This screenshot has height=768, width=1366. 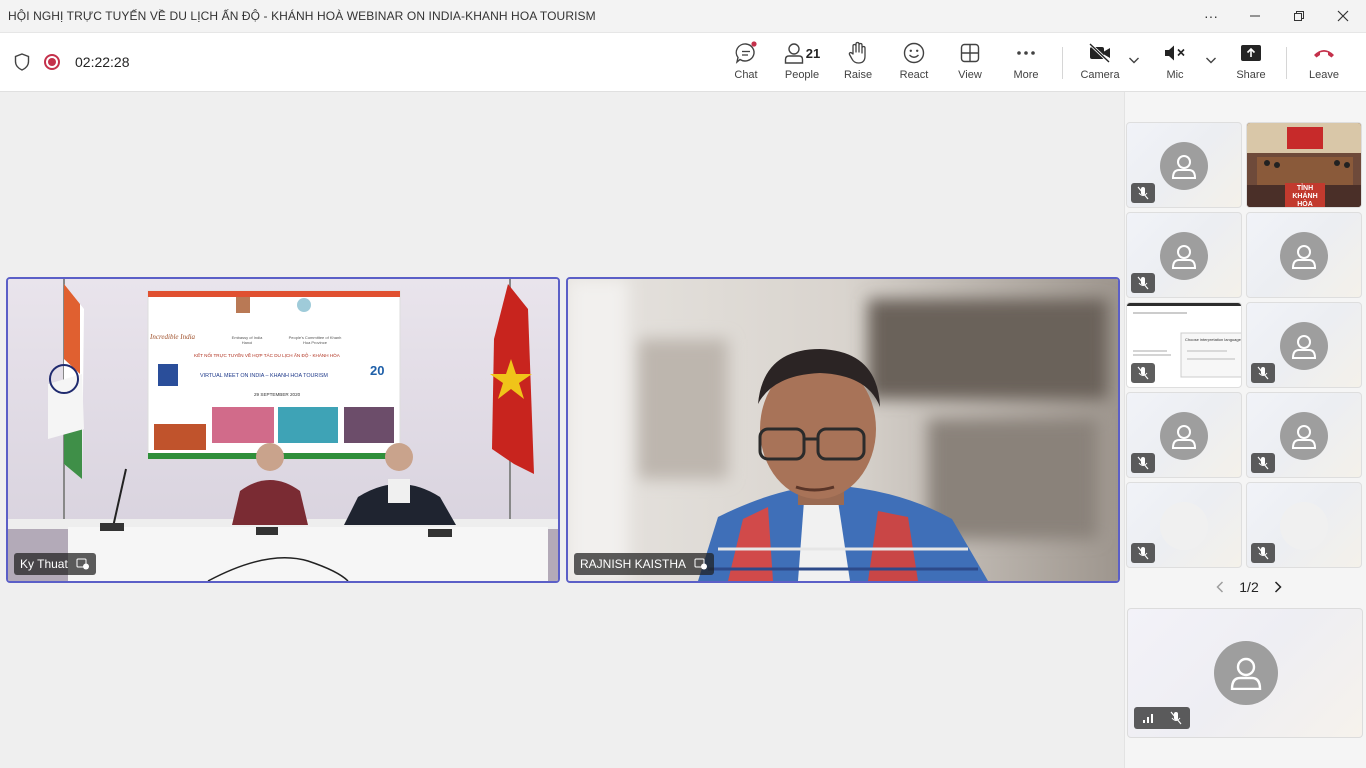 I want to click on participant-name-tag: RAJNISH KAISTHA, so click(x=644, y=564).